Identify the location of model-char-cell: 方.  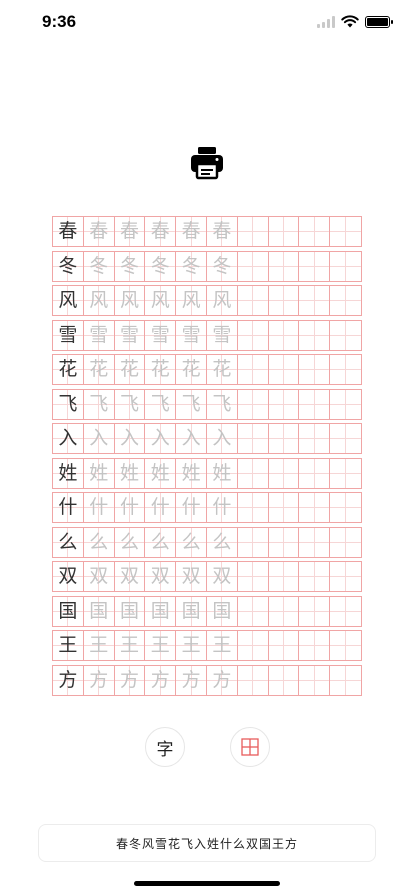
(68, 680).